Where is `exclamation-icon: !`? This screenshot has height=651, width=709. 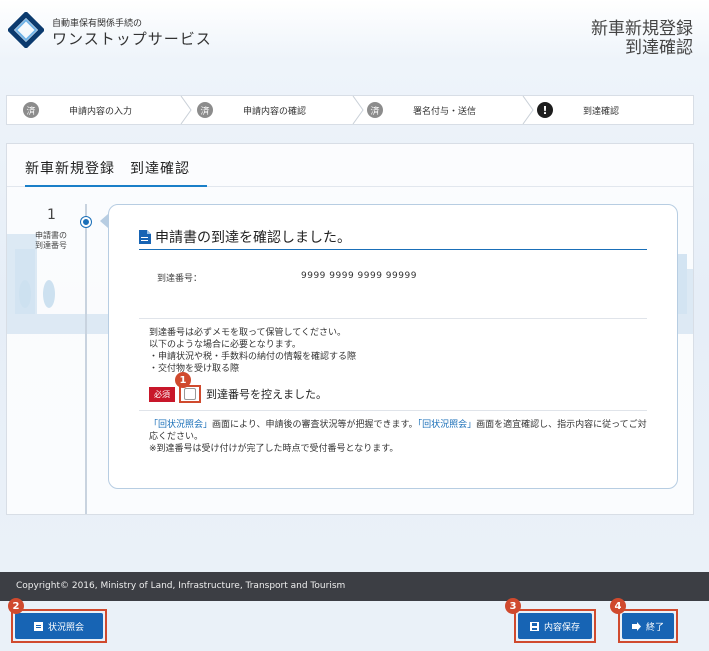 exclamation-icon: ! is located at coordinates (545, 110).